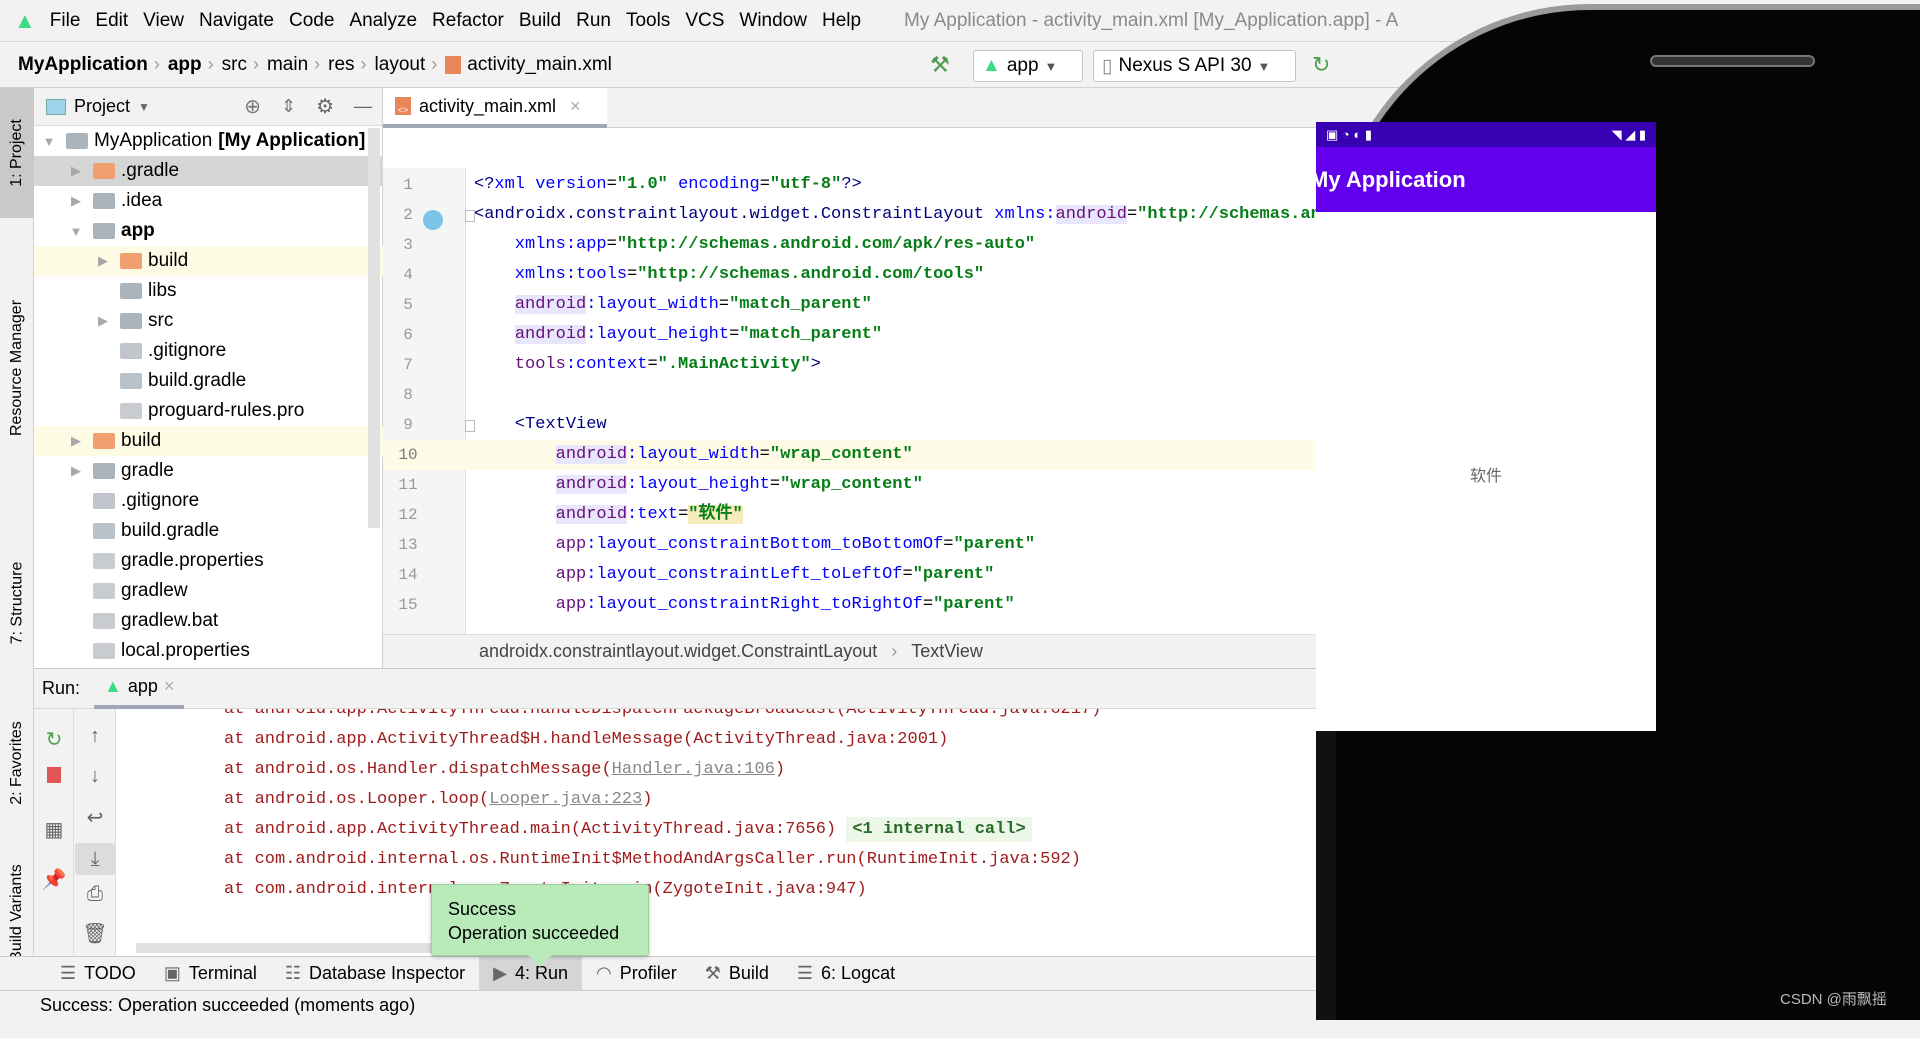 The width and height of the screenshot is (1920, 1038). I want to click on code-token: :layout_width, so click(693, 454).